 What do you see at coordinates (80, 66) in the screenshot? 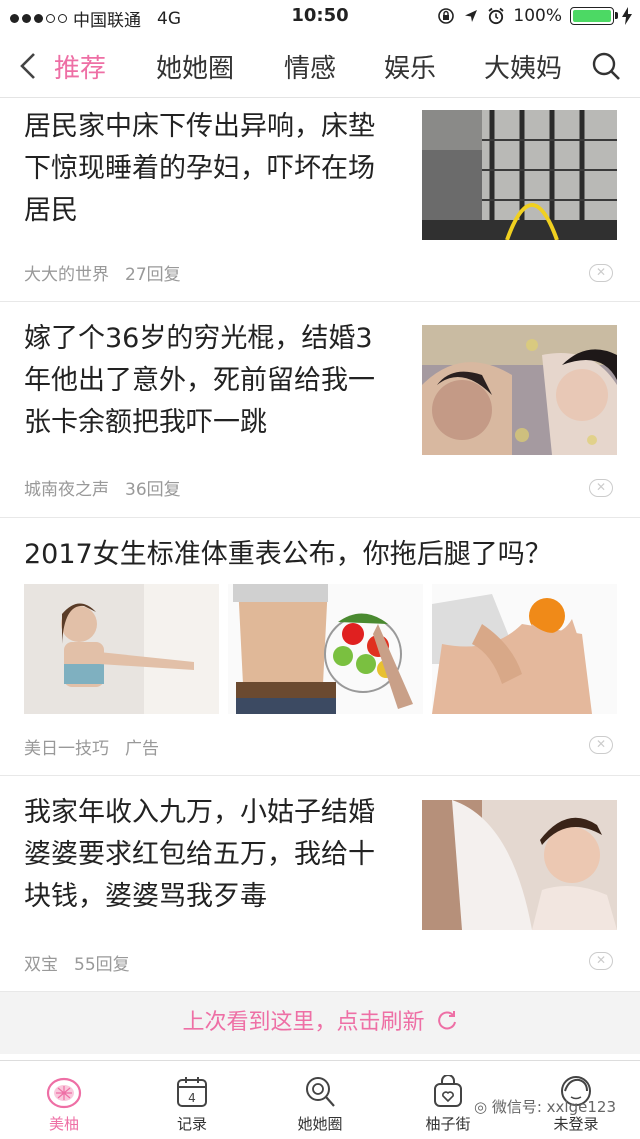
I see `tab-recommend: 推荐` at bounding box center [80, 66].